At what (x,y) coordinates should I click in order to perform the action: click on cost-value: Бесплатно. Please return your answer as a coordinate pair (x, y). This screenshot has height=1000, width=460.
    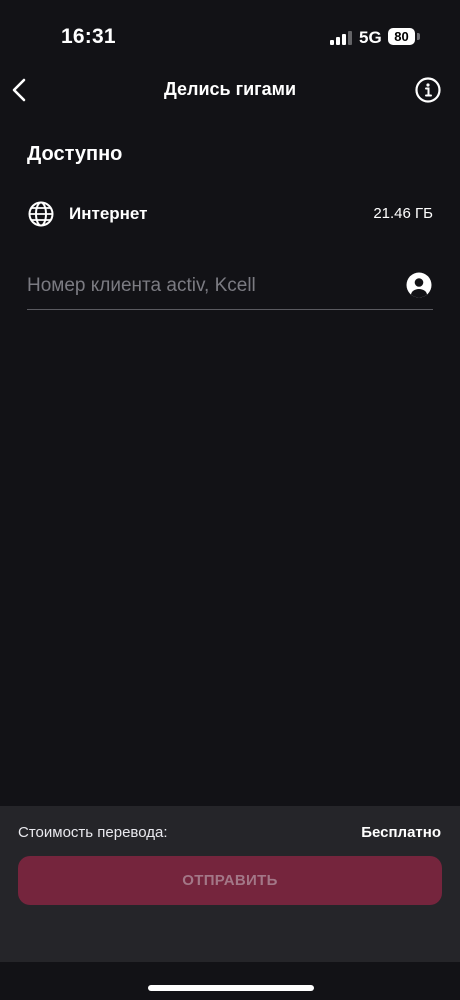
    Looking at the image, I should click on (401, 832).